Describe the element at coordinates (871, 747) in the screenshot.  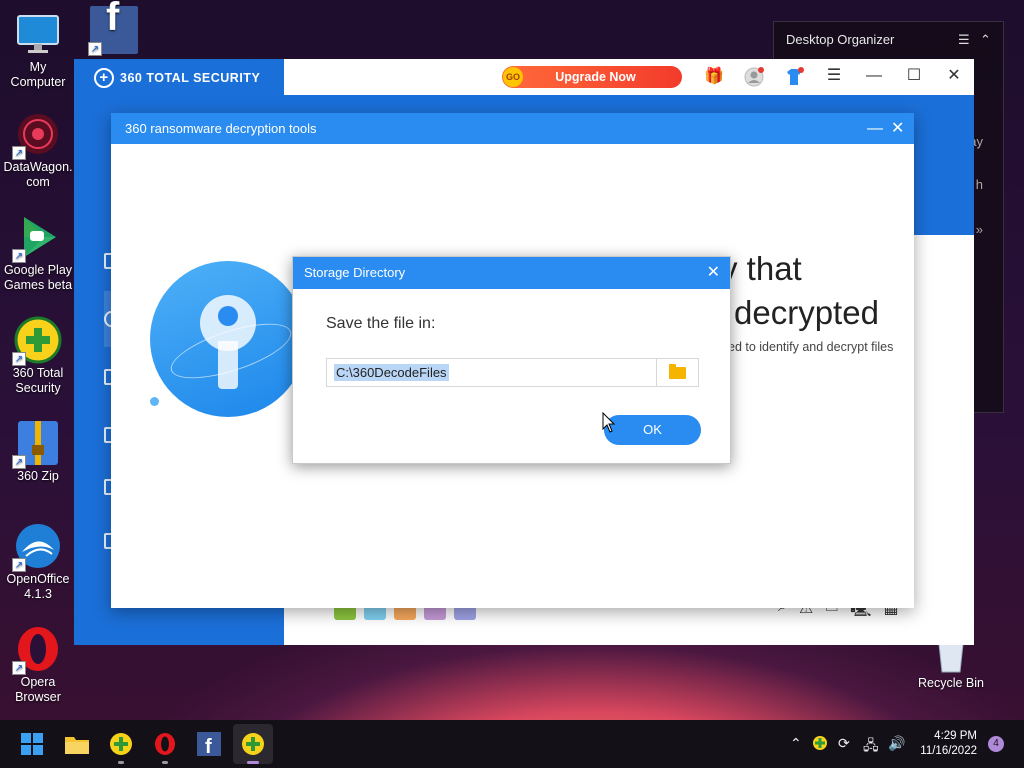
I see `network-icon: 🖧` at that location.